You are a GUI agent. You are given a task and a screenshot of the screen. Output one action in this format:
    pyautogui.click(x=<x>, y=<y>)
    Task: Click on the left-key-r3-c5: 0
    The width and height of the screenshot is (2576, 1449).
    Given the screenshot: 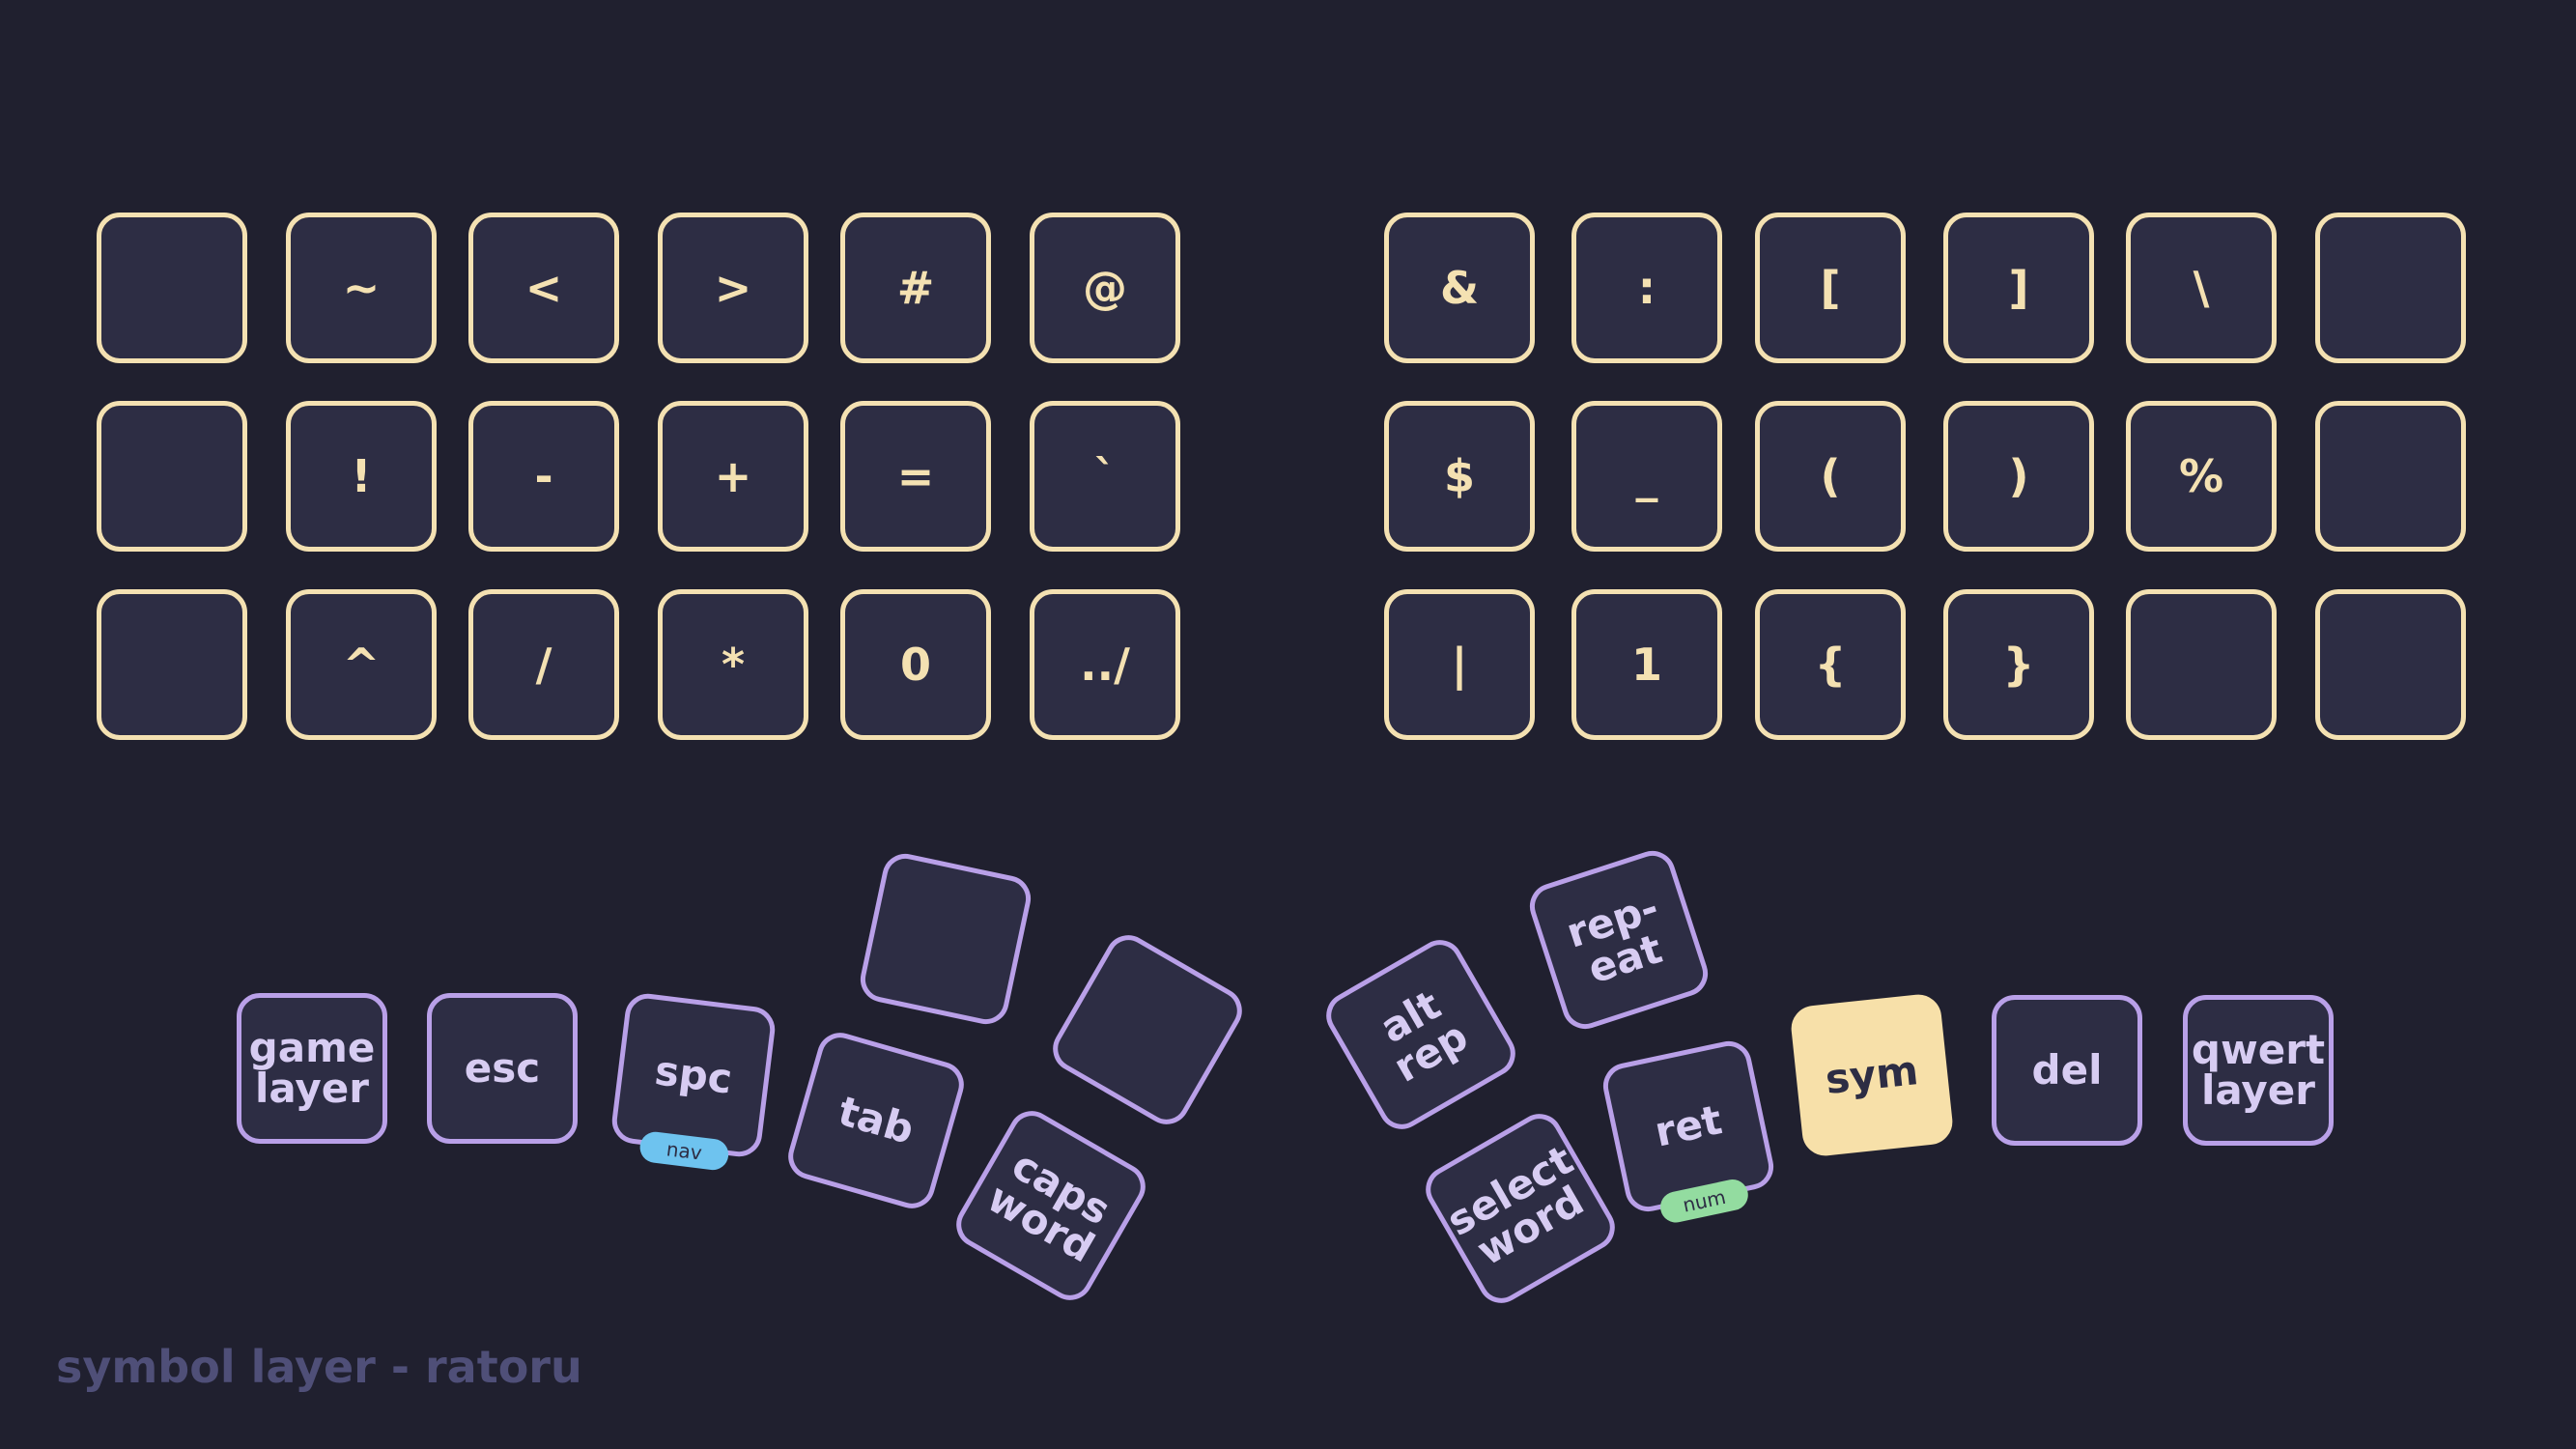 What is the action you would take?
    pyautogui.click(x=915, y=664)
    